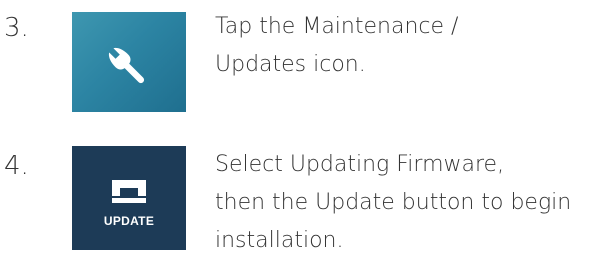 The image size is (613, 260). I want to click on instruction-line: Updates icon., so click(290, 64).